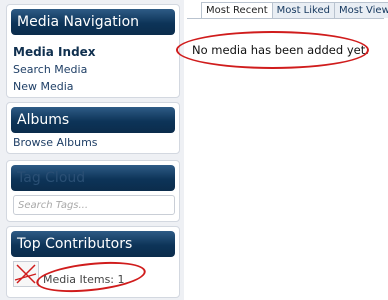 Image resolution: width=388 pixels, height=300 pixels. What do you see at coordinates (93, 262) in the screenshot?
I see `top-contributors-panel: Top Contributors Media Items: 1` at bounding box center [93, 262].